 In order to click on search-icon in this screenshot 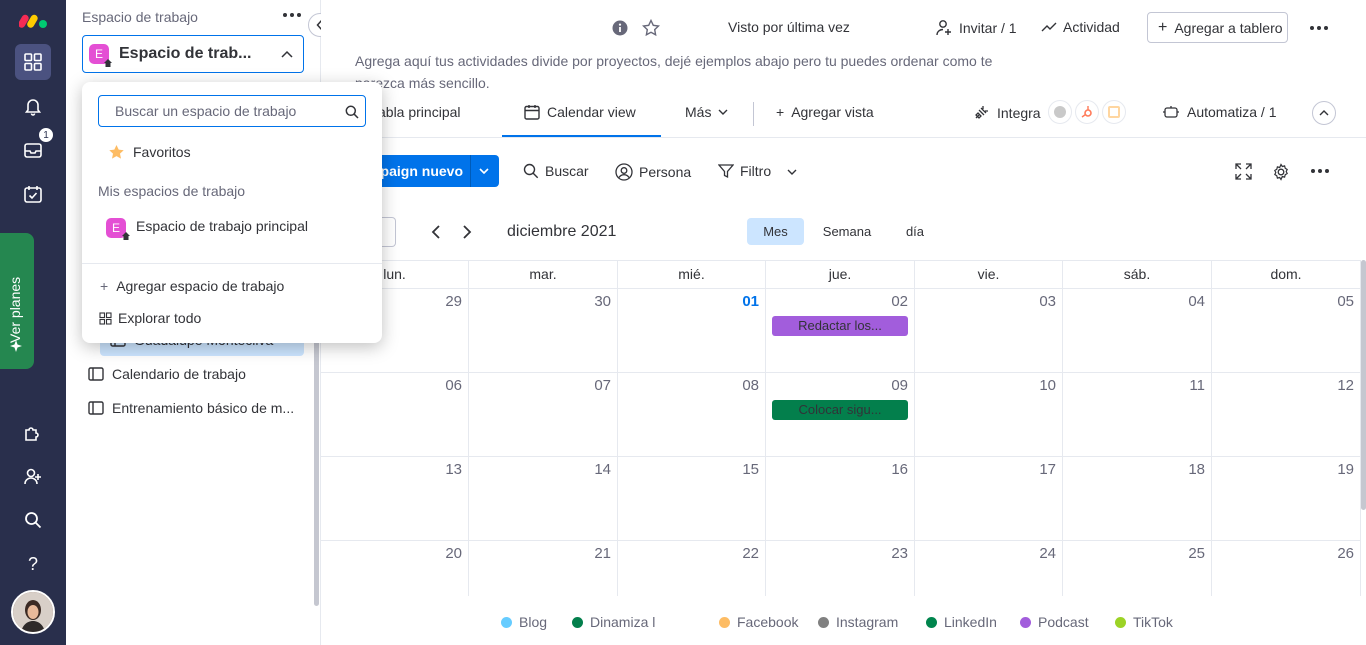, I will do `click(33, 520)`.